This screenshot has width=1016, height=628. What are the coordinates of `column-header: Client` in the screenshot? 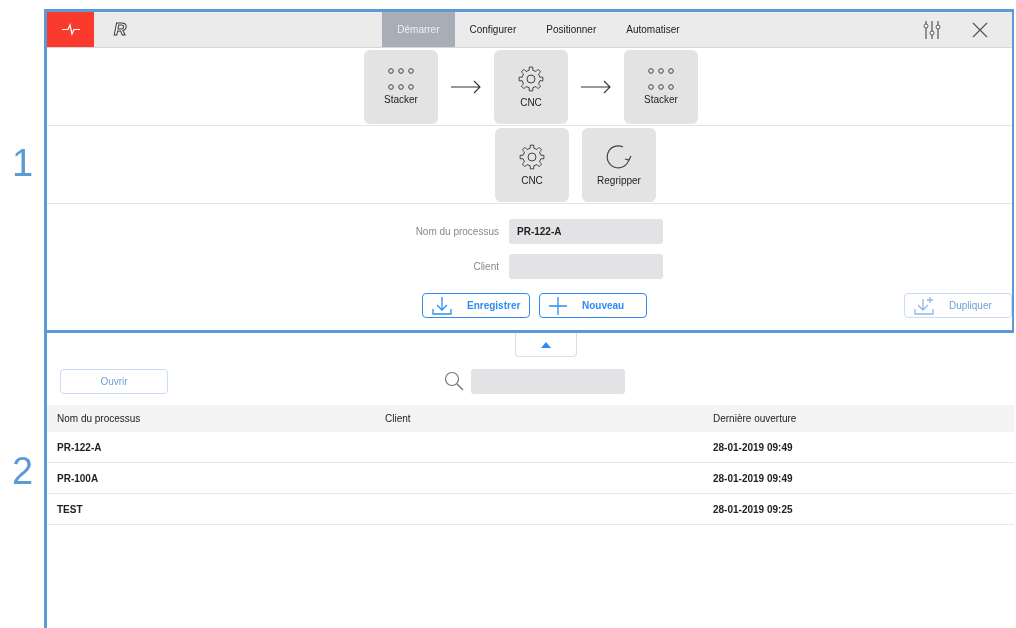 It's located at (398, 418).